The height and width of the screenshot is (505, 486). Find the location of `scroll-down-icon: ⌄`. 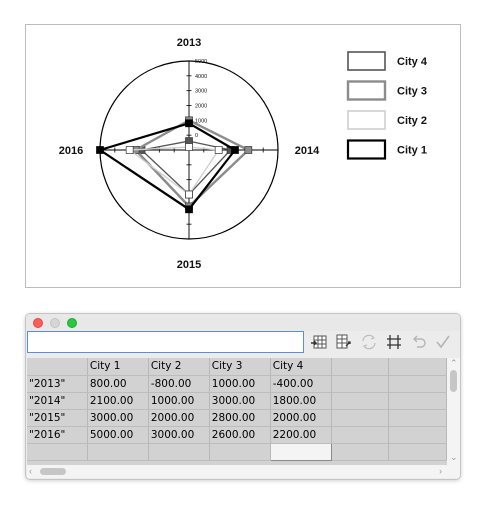

scroll-down-icon: ⌄ is located at coordinates (454, 457).